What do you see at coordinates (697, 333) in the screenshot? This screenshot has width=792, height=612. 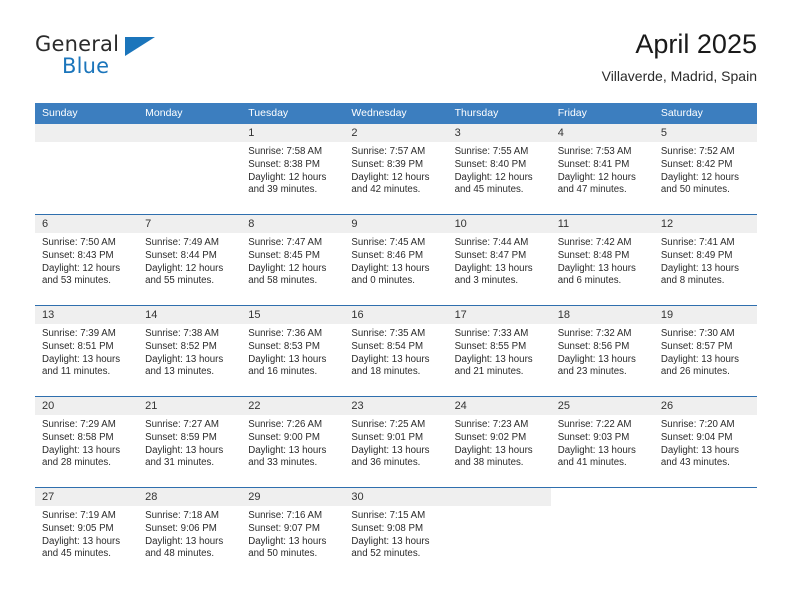 I see `day-sunrise-text: Sunrise: 7:30 AM` at bounding box center [697, 333].